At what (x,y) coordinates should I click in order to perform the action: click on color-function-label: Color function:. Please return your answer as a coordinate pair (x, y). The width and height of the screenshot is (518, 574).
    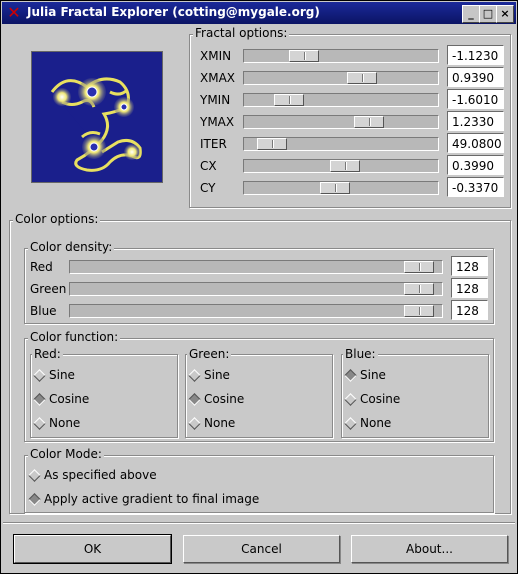
    Looking at the image, I should click on (74, 337).